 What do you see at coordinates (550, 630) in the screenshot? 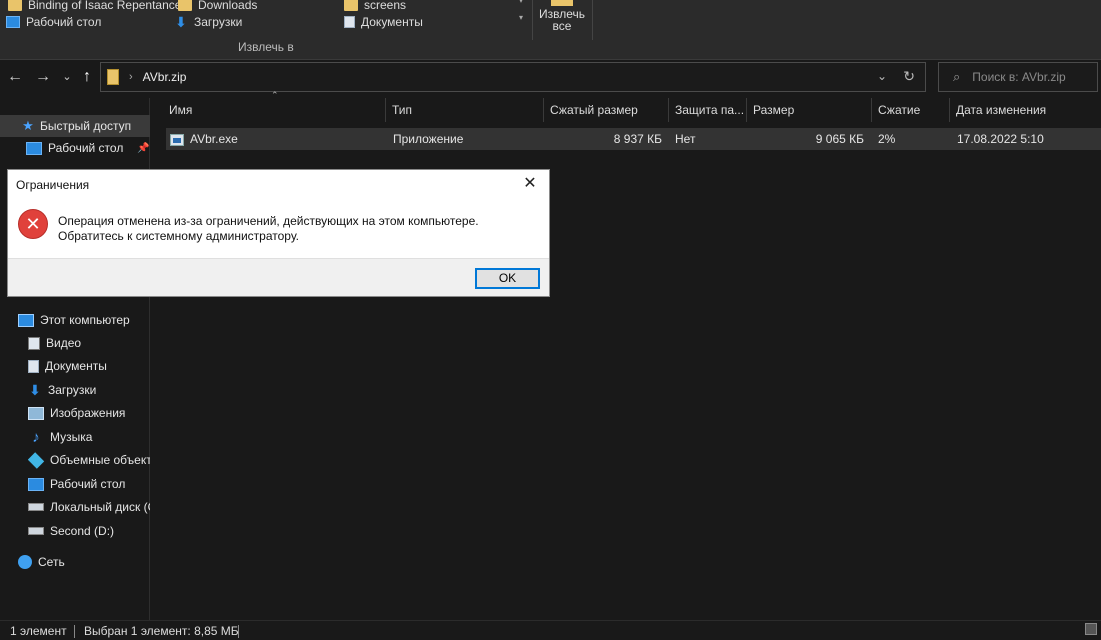
I see `status-bar: 1 элемент Выбран 1 элемент: 8,85 МБ` at bounding box center [550, 630].